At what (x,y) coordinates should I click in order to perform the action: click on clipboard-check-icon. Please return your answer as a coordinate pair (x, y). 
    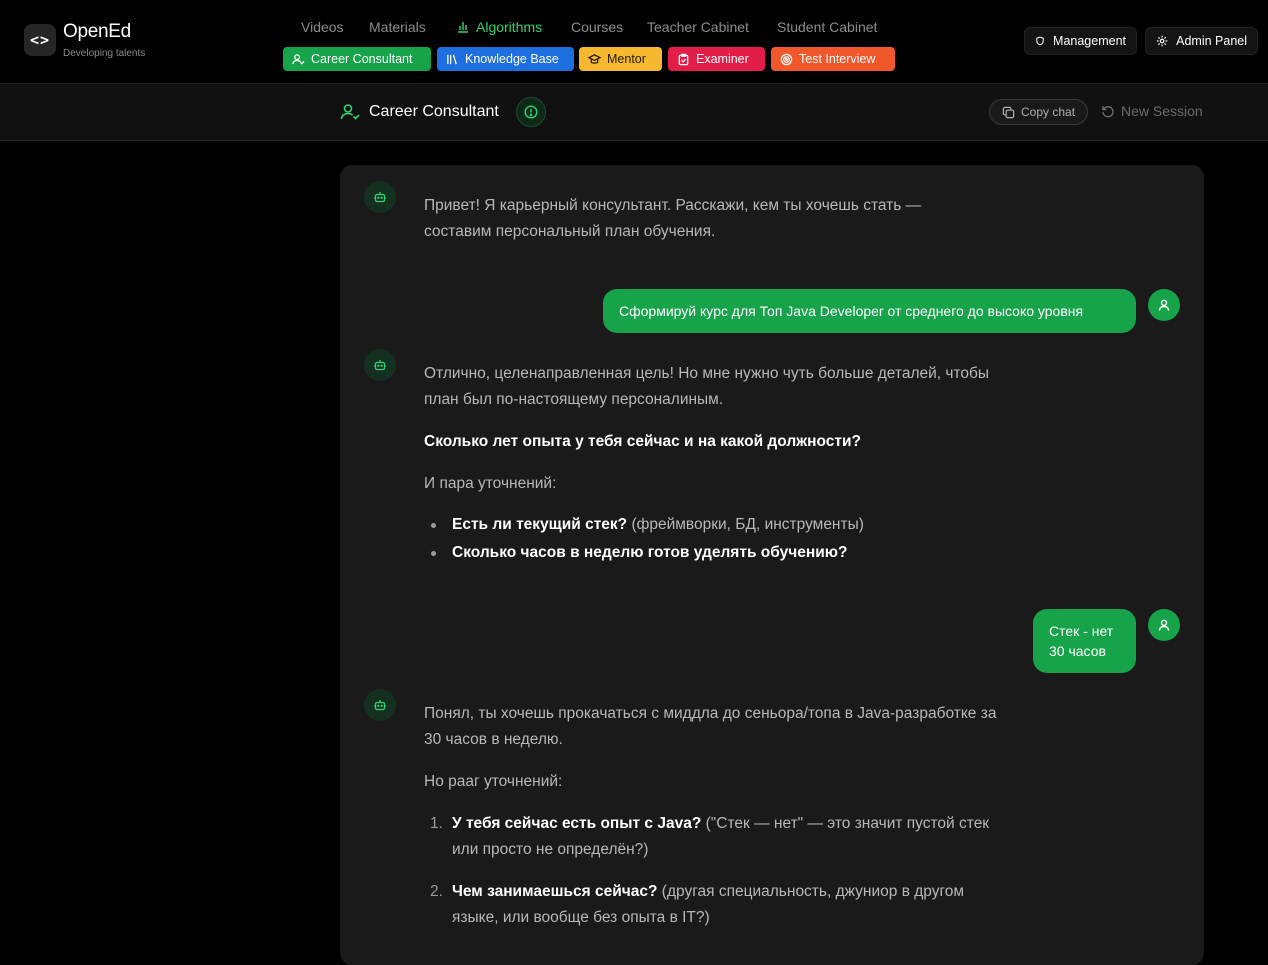
    Looking at the image, I should click on (683, 59).